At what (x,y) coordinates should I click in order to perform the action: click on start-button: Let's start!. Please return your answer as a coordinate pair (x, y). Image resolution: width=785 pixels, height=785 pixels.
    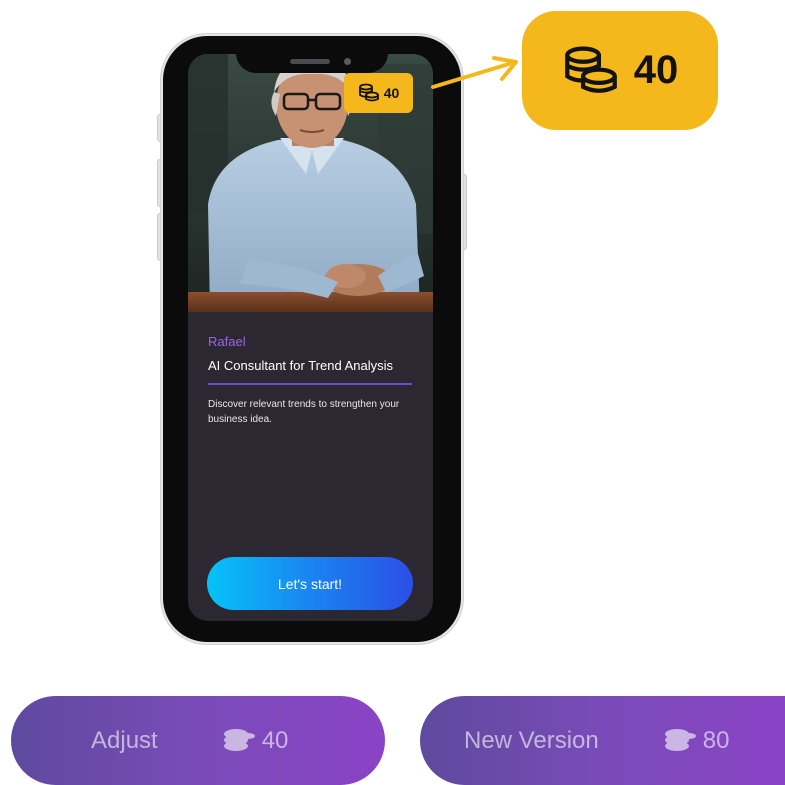
    Looking at the image, I should click on (310, 583).